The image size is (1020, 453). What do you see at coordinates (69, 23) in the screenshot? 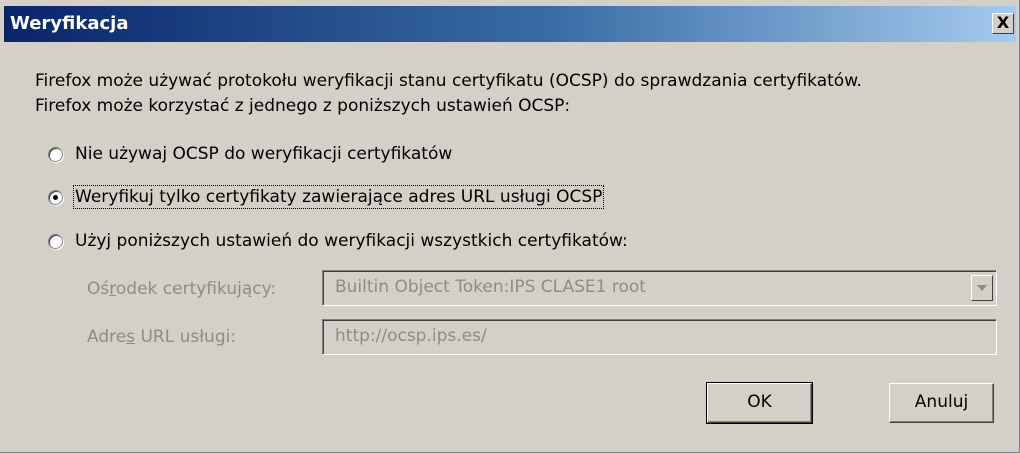
I see `dialog-title: Weryfikacja` at bounding box center [69, 23].